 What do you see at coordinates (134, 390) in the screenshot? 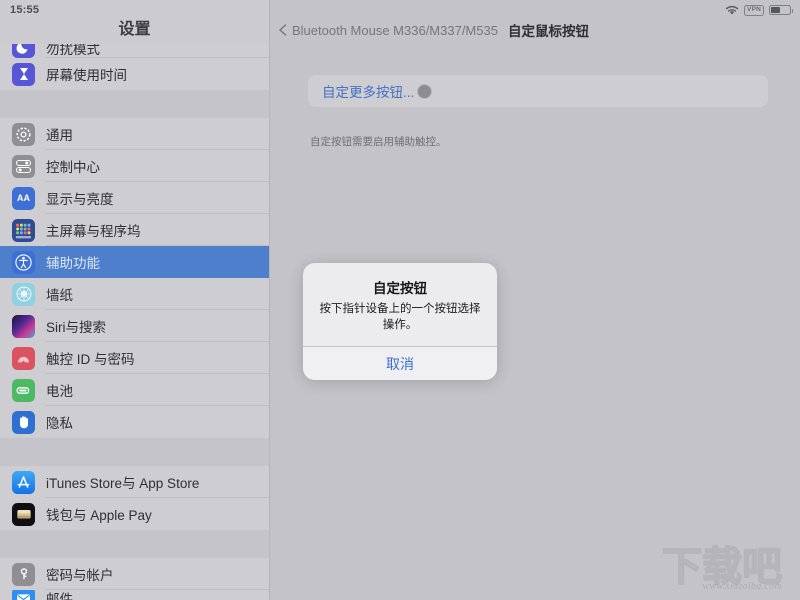
I see `sidebar-item-8: 电池` at bounding box center [134, 390].